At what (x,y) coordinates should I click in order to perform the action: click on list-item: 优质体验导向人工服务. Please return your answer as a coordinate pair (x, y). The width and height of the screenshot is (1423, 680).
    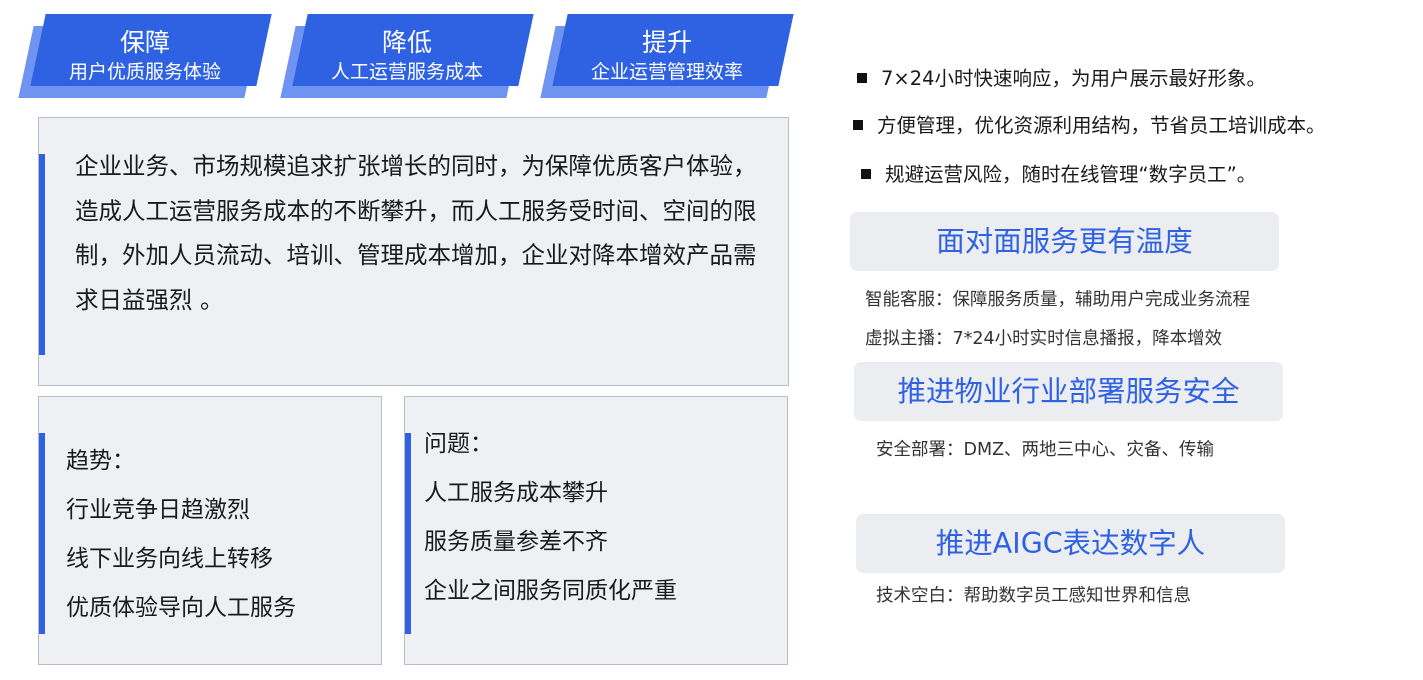
    Looking at the image, I should click on (181, 608).